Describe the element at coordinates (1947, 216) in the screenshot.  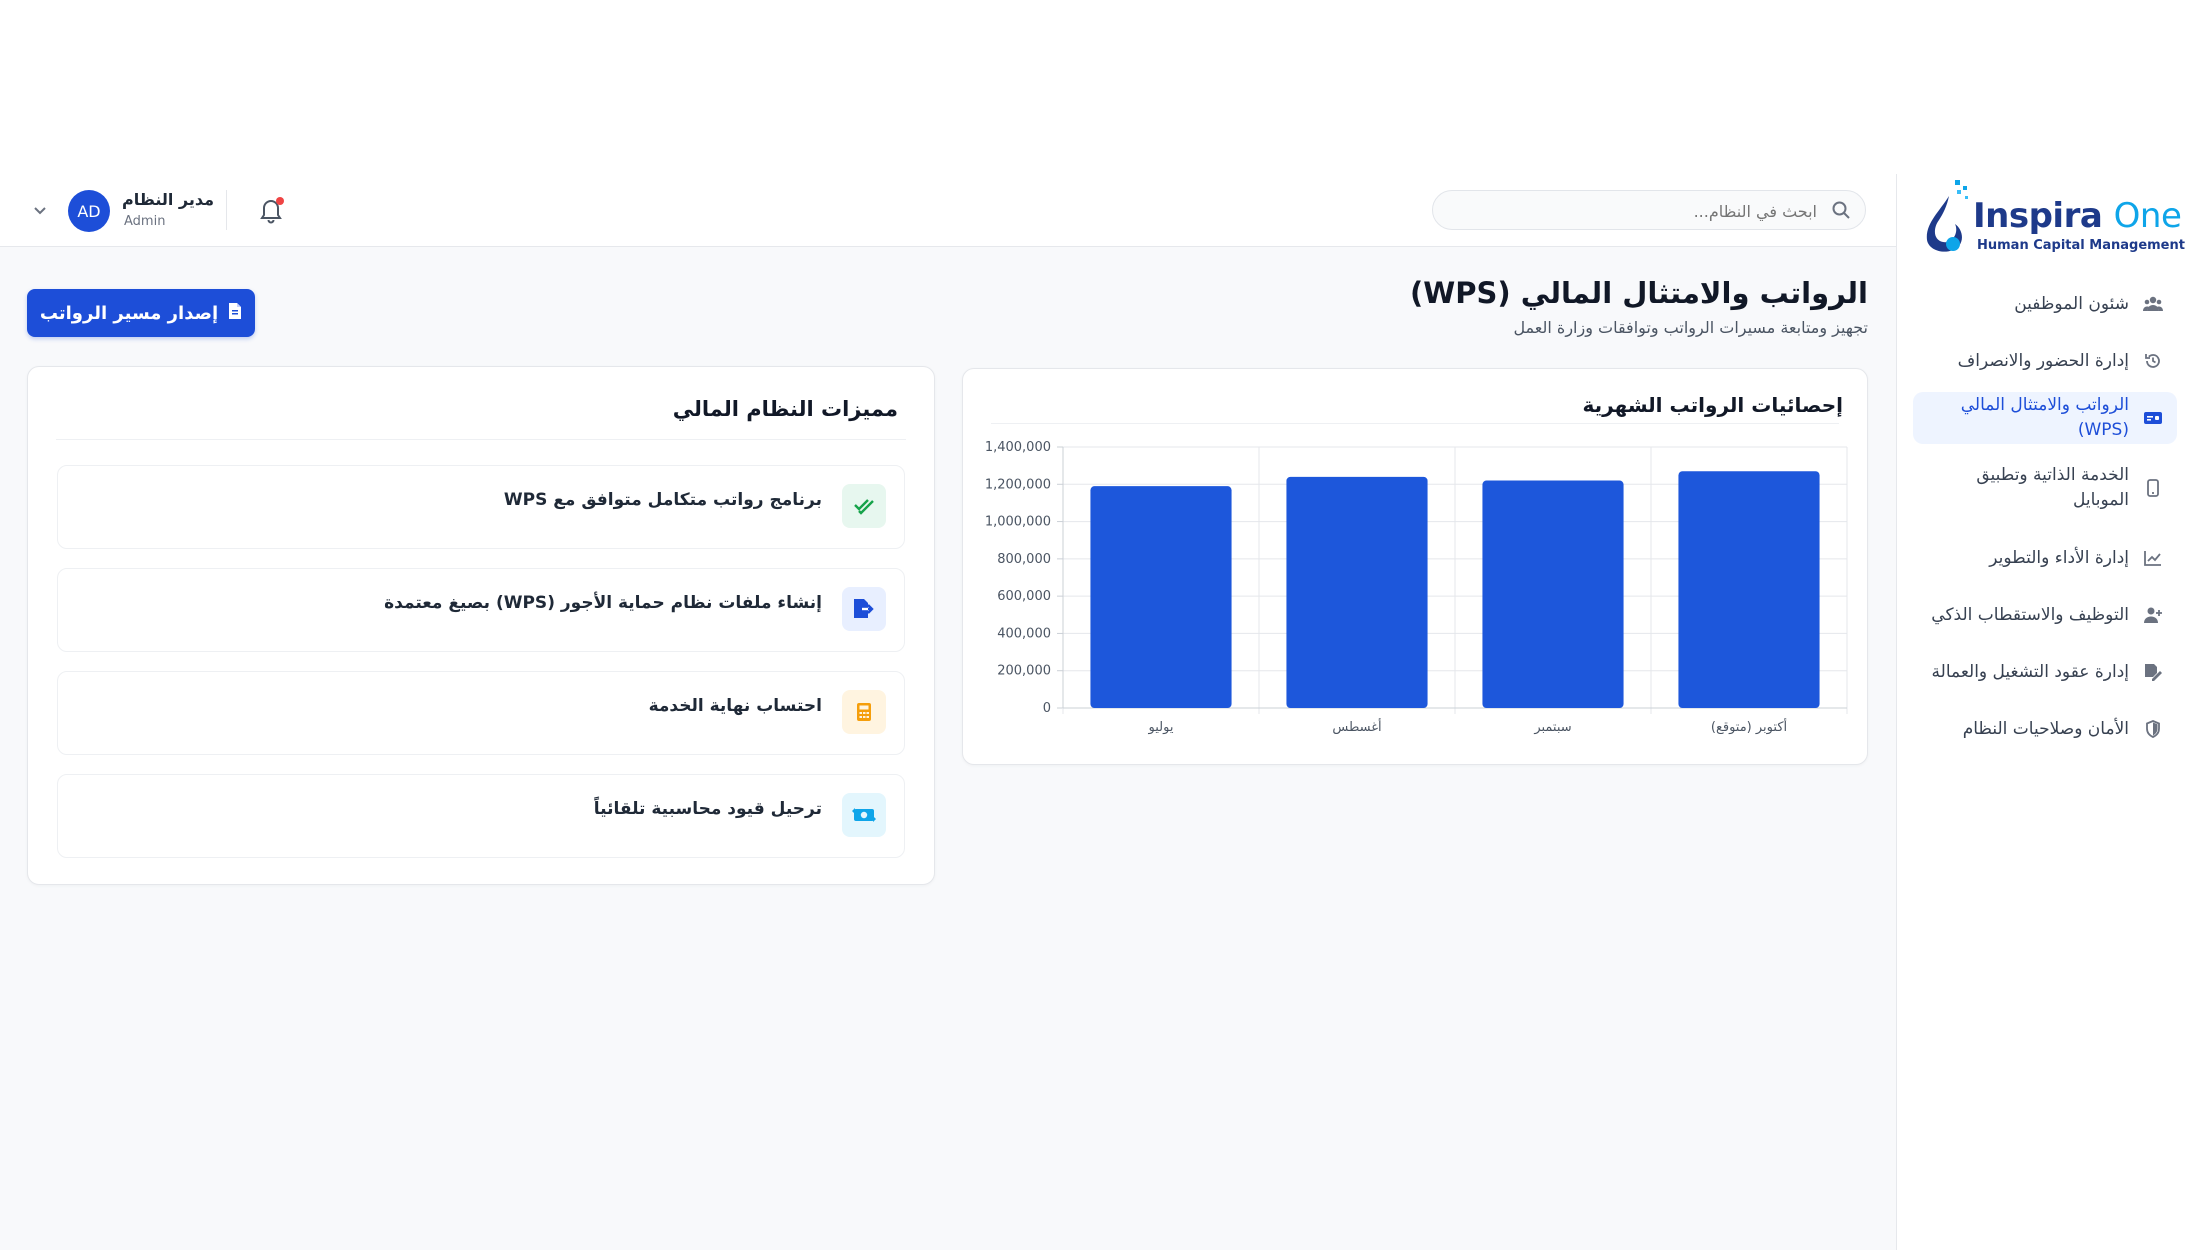
I see `logo-mark-icon` at that location.